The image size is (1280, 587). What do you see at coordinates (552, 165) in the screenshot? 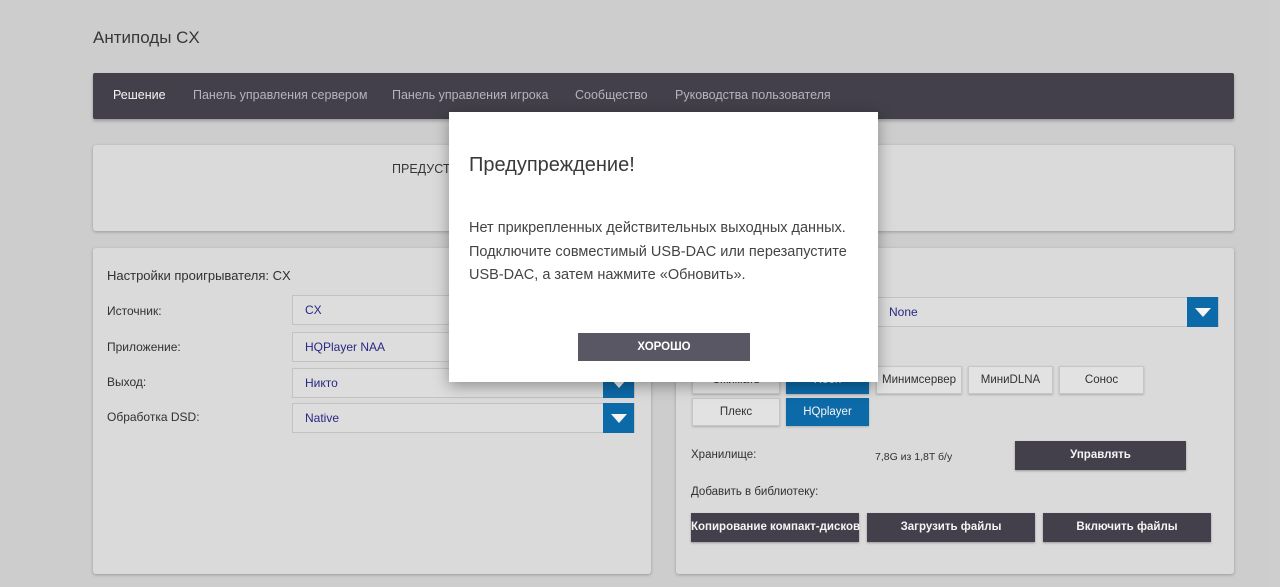
I see `modal-title: Предупреждение!` at bounding box center [552, 165].